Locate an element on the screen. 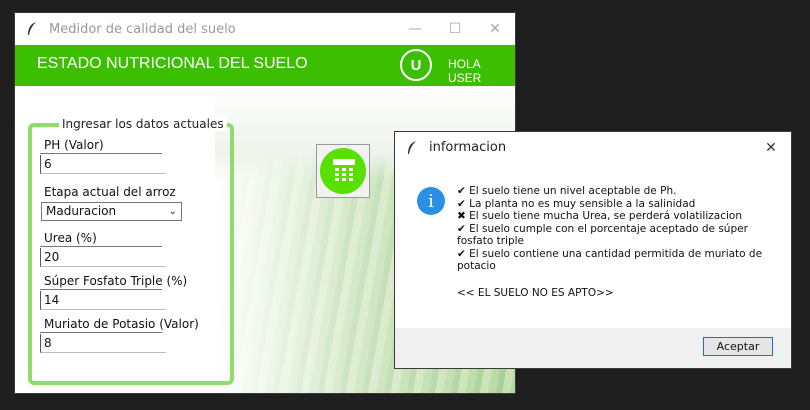  dialog-titlebar: informacion ✕ is located at coordinates (593, 147).